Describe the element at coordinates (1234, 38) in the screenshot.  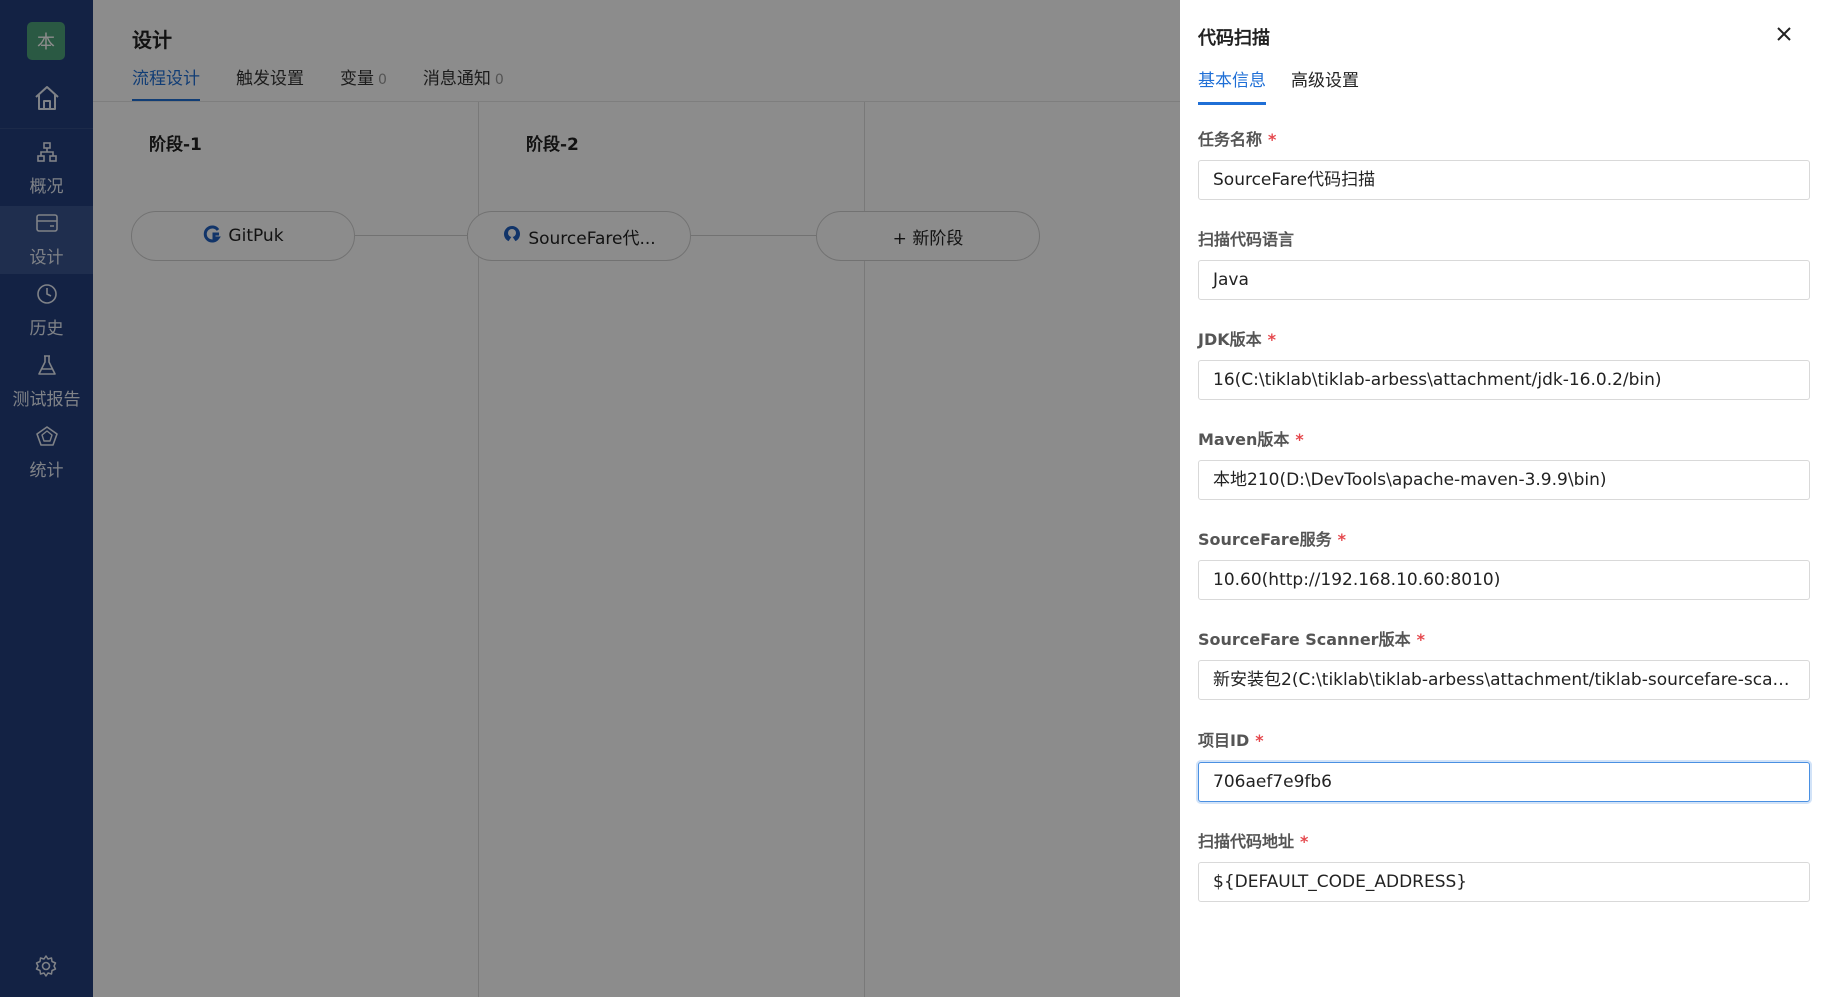
I see `drawer-title: 代码扫描` at that location.